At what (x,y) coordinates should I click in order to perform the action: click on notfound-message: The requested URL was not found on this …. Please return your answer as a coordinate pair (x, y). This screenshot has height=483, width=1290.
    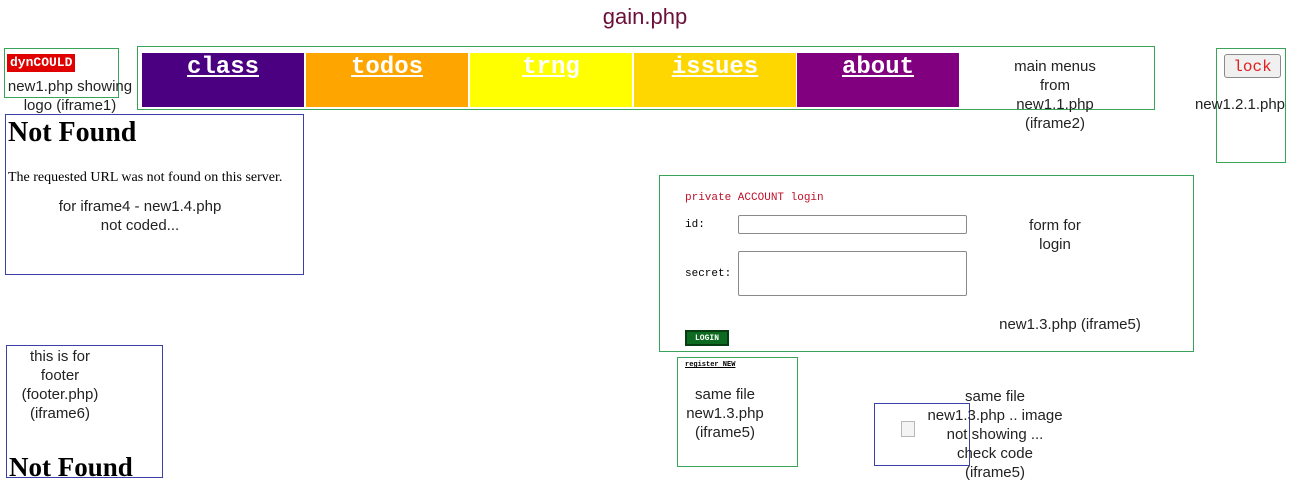
    Looking at the image, I should click on (145, 177).